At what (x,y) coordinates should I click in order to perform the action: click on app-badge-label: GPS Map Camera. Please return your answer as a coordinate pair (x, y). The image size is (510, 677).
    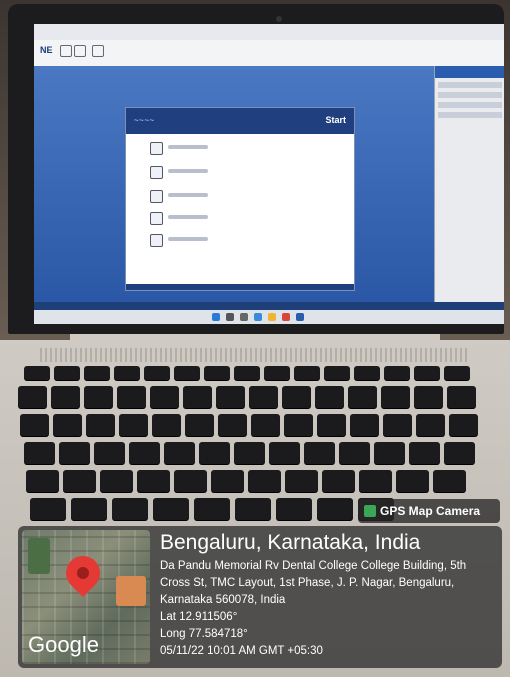
    Looking at the image, I should click on (430, 511).